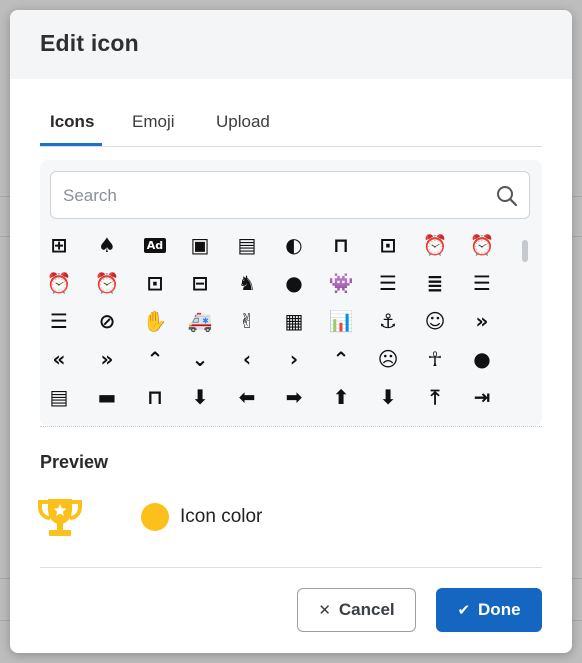 The width and height of the screenshot is (582, 663). Describe the element at coordinates (247, 245) in the screenshot. I see `address-card-icon: ▤` at that location.